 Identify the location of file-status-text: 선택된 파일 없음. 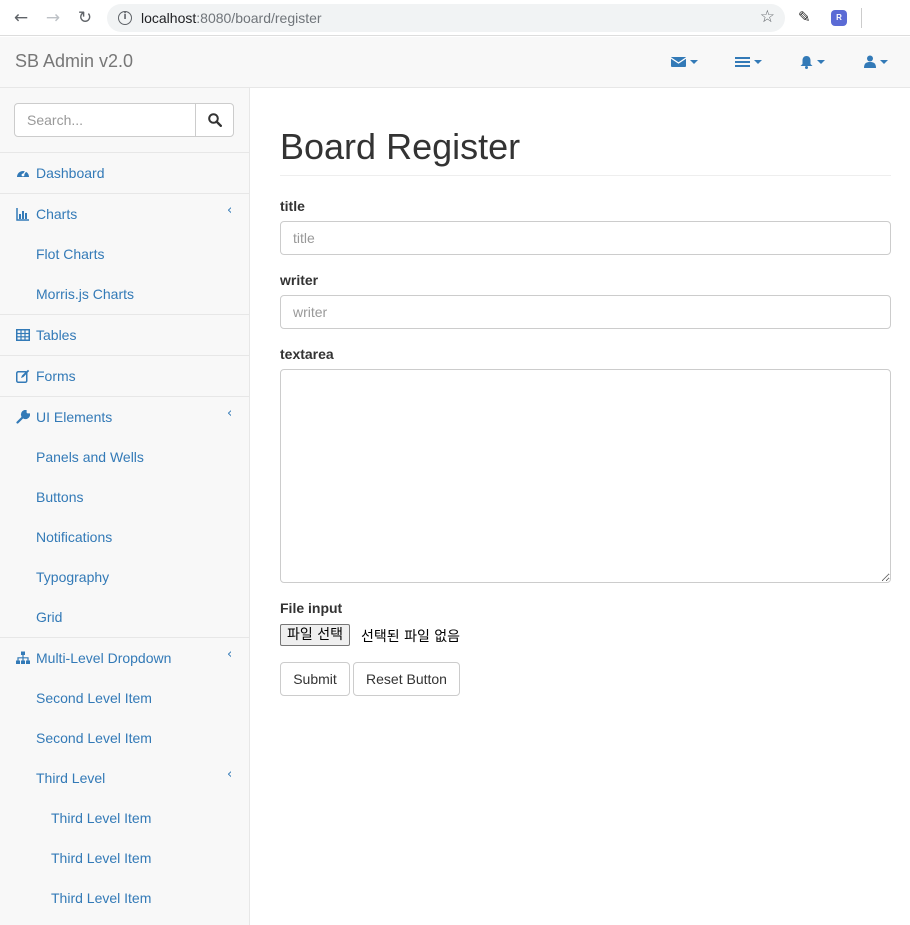
(411, 637).